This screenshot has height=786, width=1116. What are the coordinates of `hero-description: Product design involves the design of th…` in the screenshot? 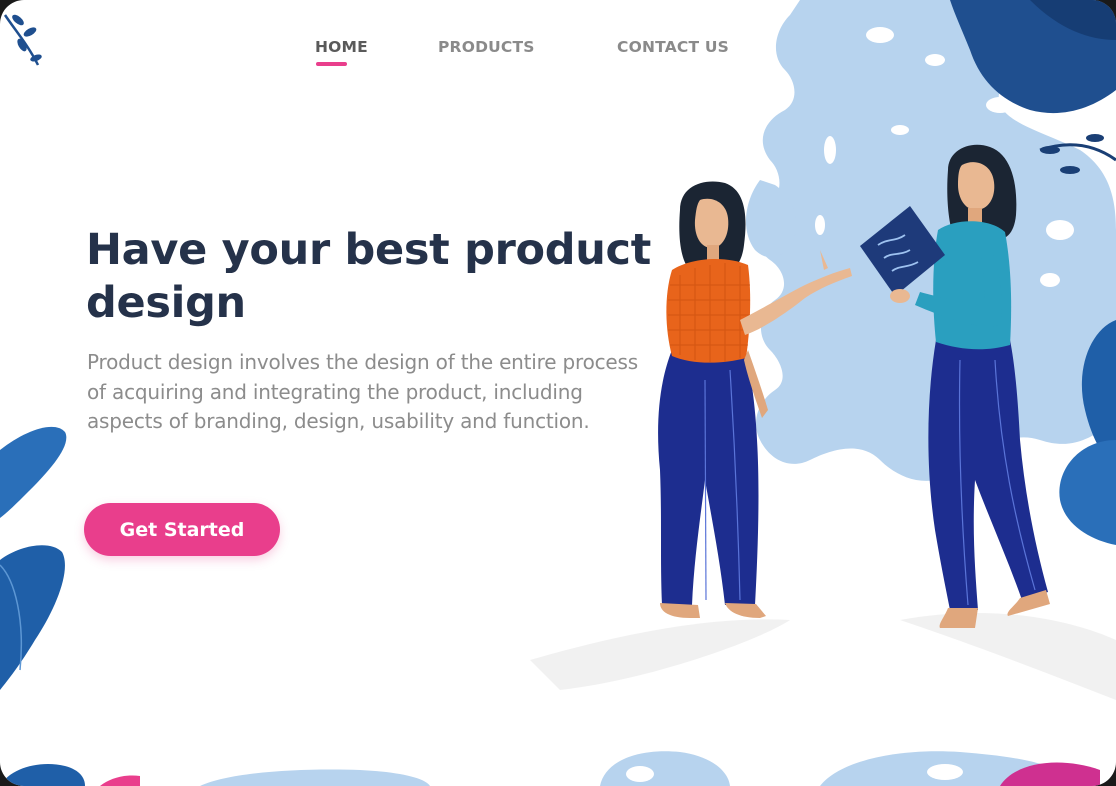 It's located at (362, 391).